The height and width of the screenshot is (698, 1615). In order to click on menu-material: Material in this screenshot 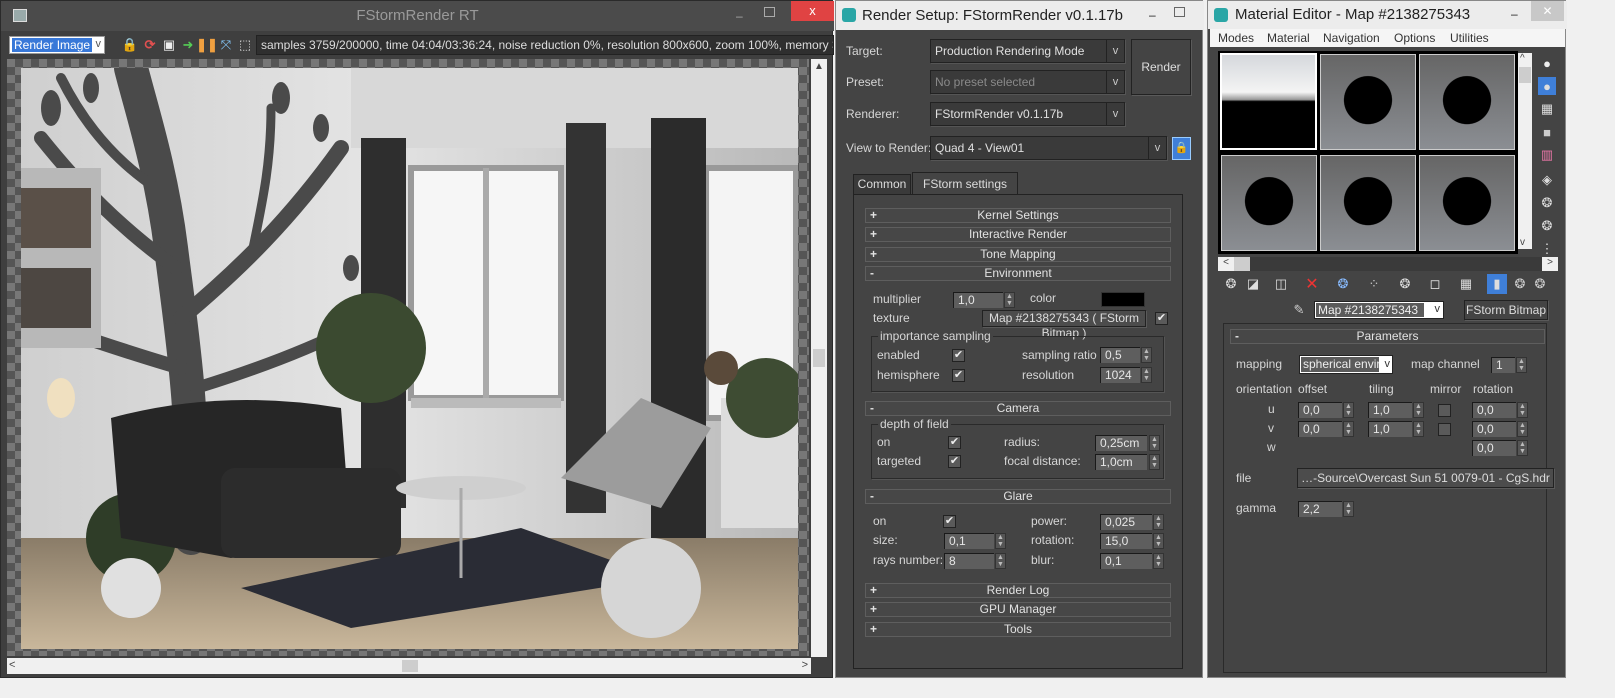, I will do `click(1288, 38)`.